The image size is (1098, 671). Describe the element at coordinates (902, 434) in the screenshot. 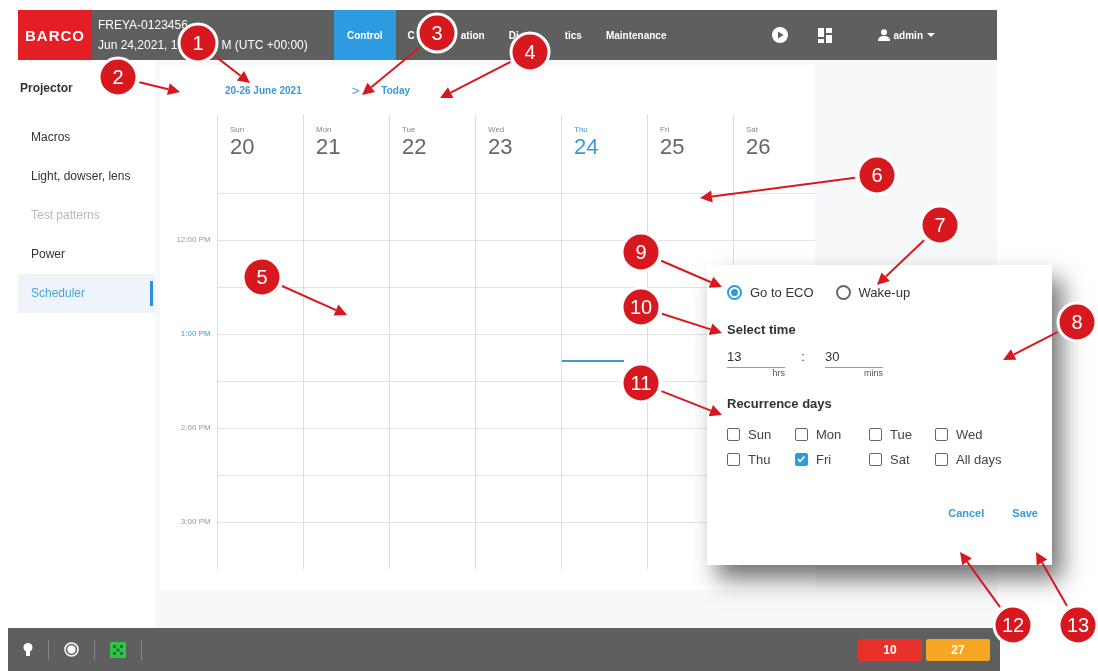

I see `day-checkbox-option: Tue` at that location.